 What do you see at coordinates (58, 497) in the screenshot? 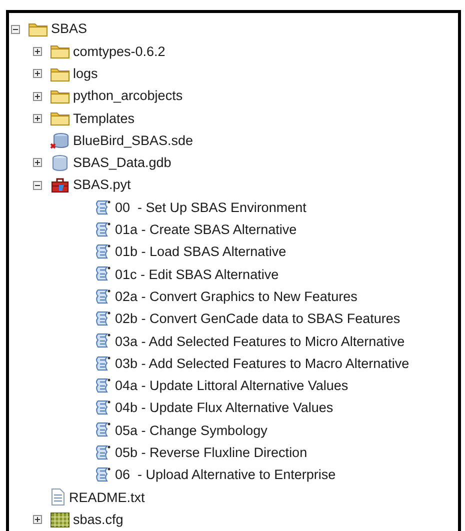
I see `document-icon` at bounding box center [58, 497].